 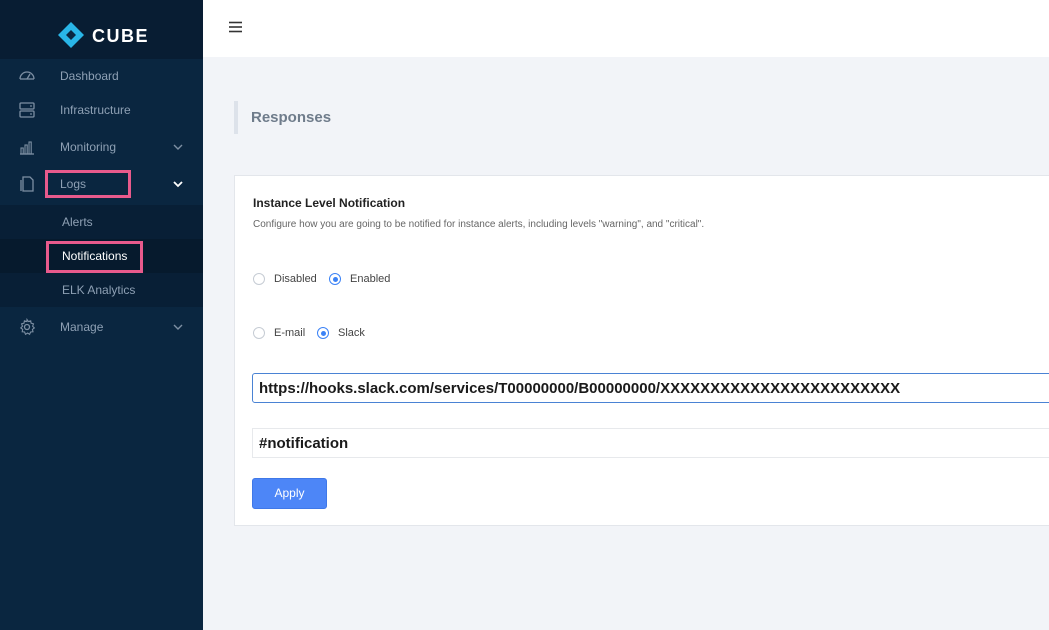 I want to click on brand-name: CUBE, so click(x=121, y=36).